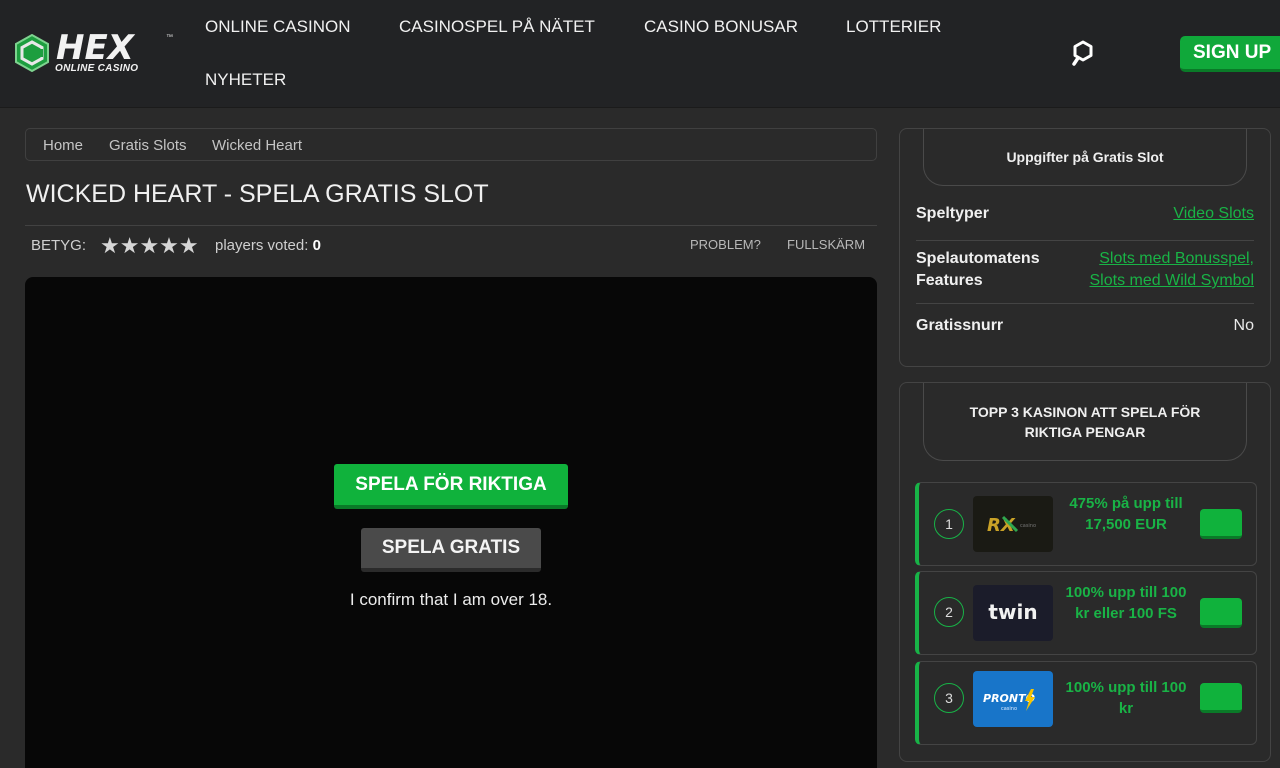 The image size is (1280, 768). Describe the element at coordinates (63, 145) in the screenshot. I see `breadcrumb-home: Home` at that location.